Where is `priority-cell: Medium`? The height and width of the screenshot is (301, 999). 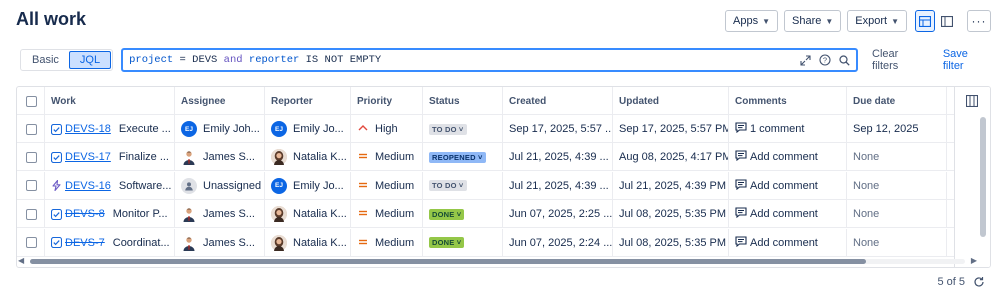
priority-cell: Medium is located at coordinates (387, 185).